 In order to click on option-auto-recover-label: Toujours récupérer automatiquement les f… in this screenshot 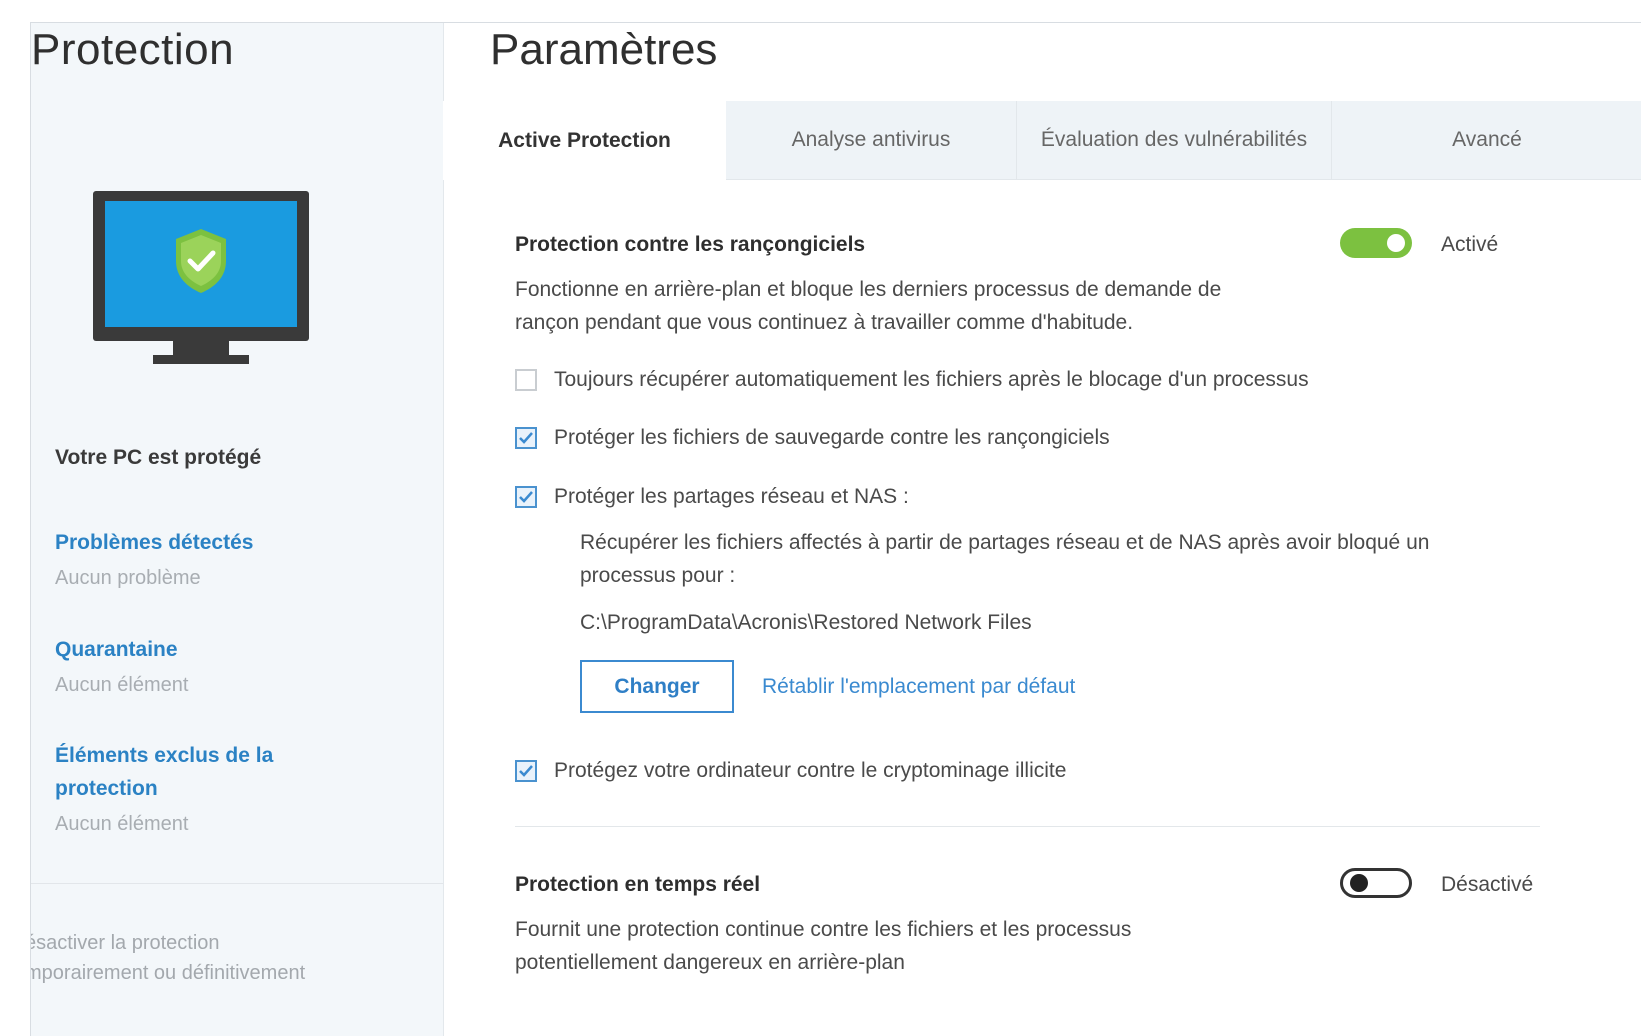, I will do `click(931, 379)`.